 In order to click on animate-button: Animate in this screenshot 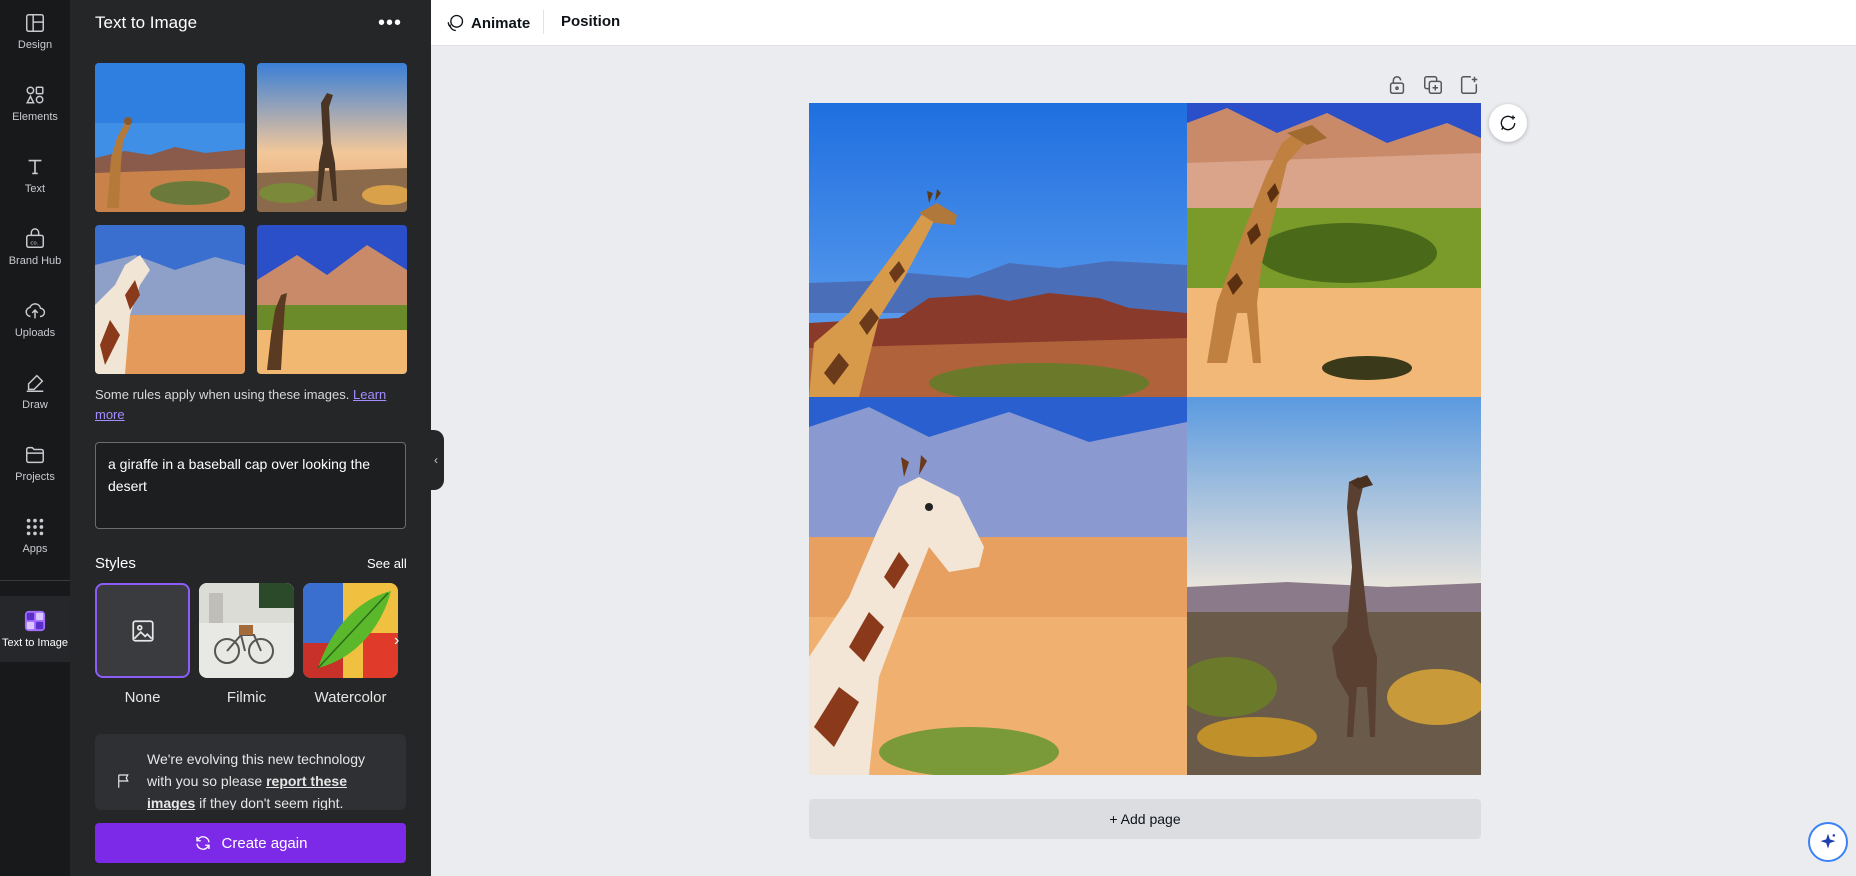, I will do `click(487, 23)`.